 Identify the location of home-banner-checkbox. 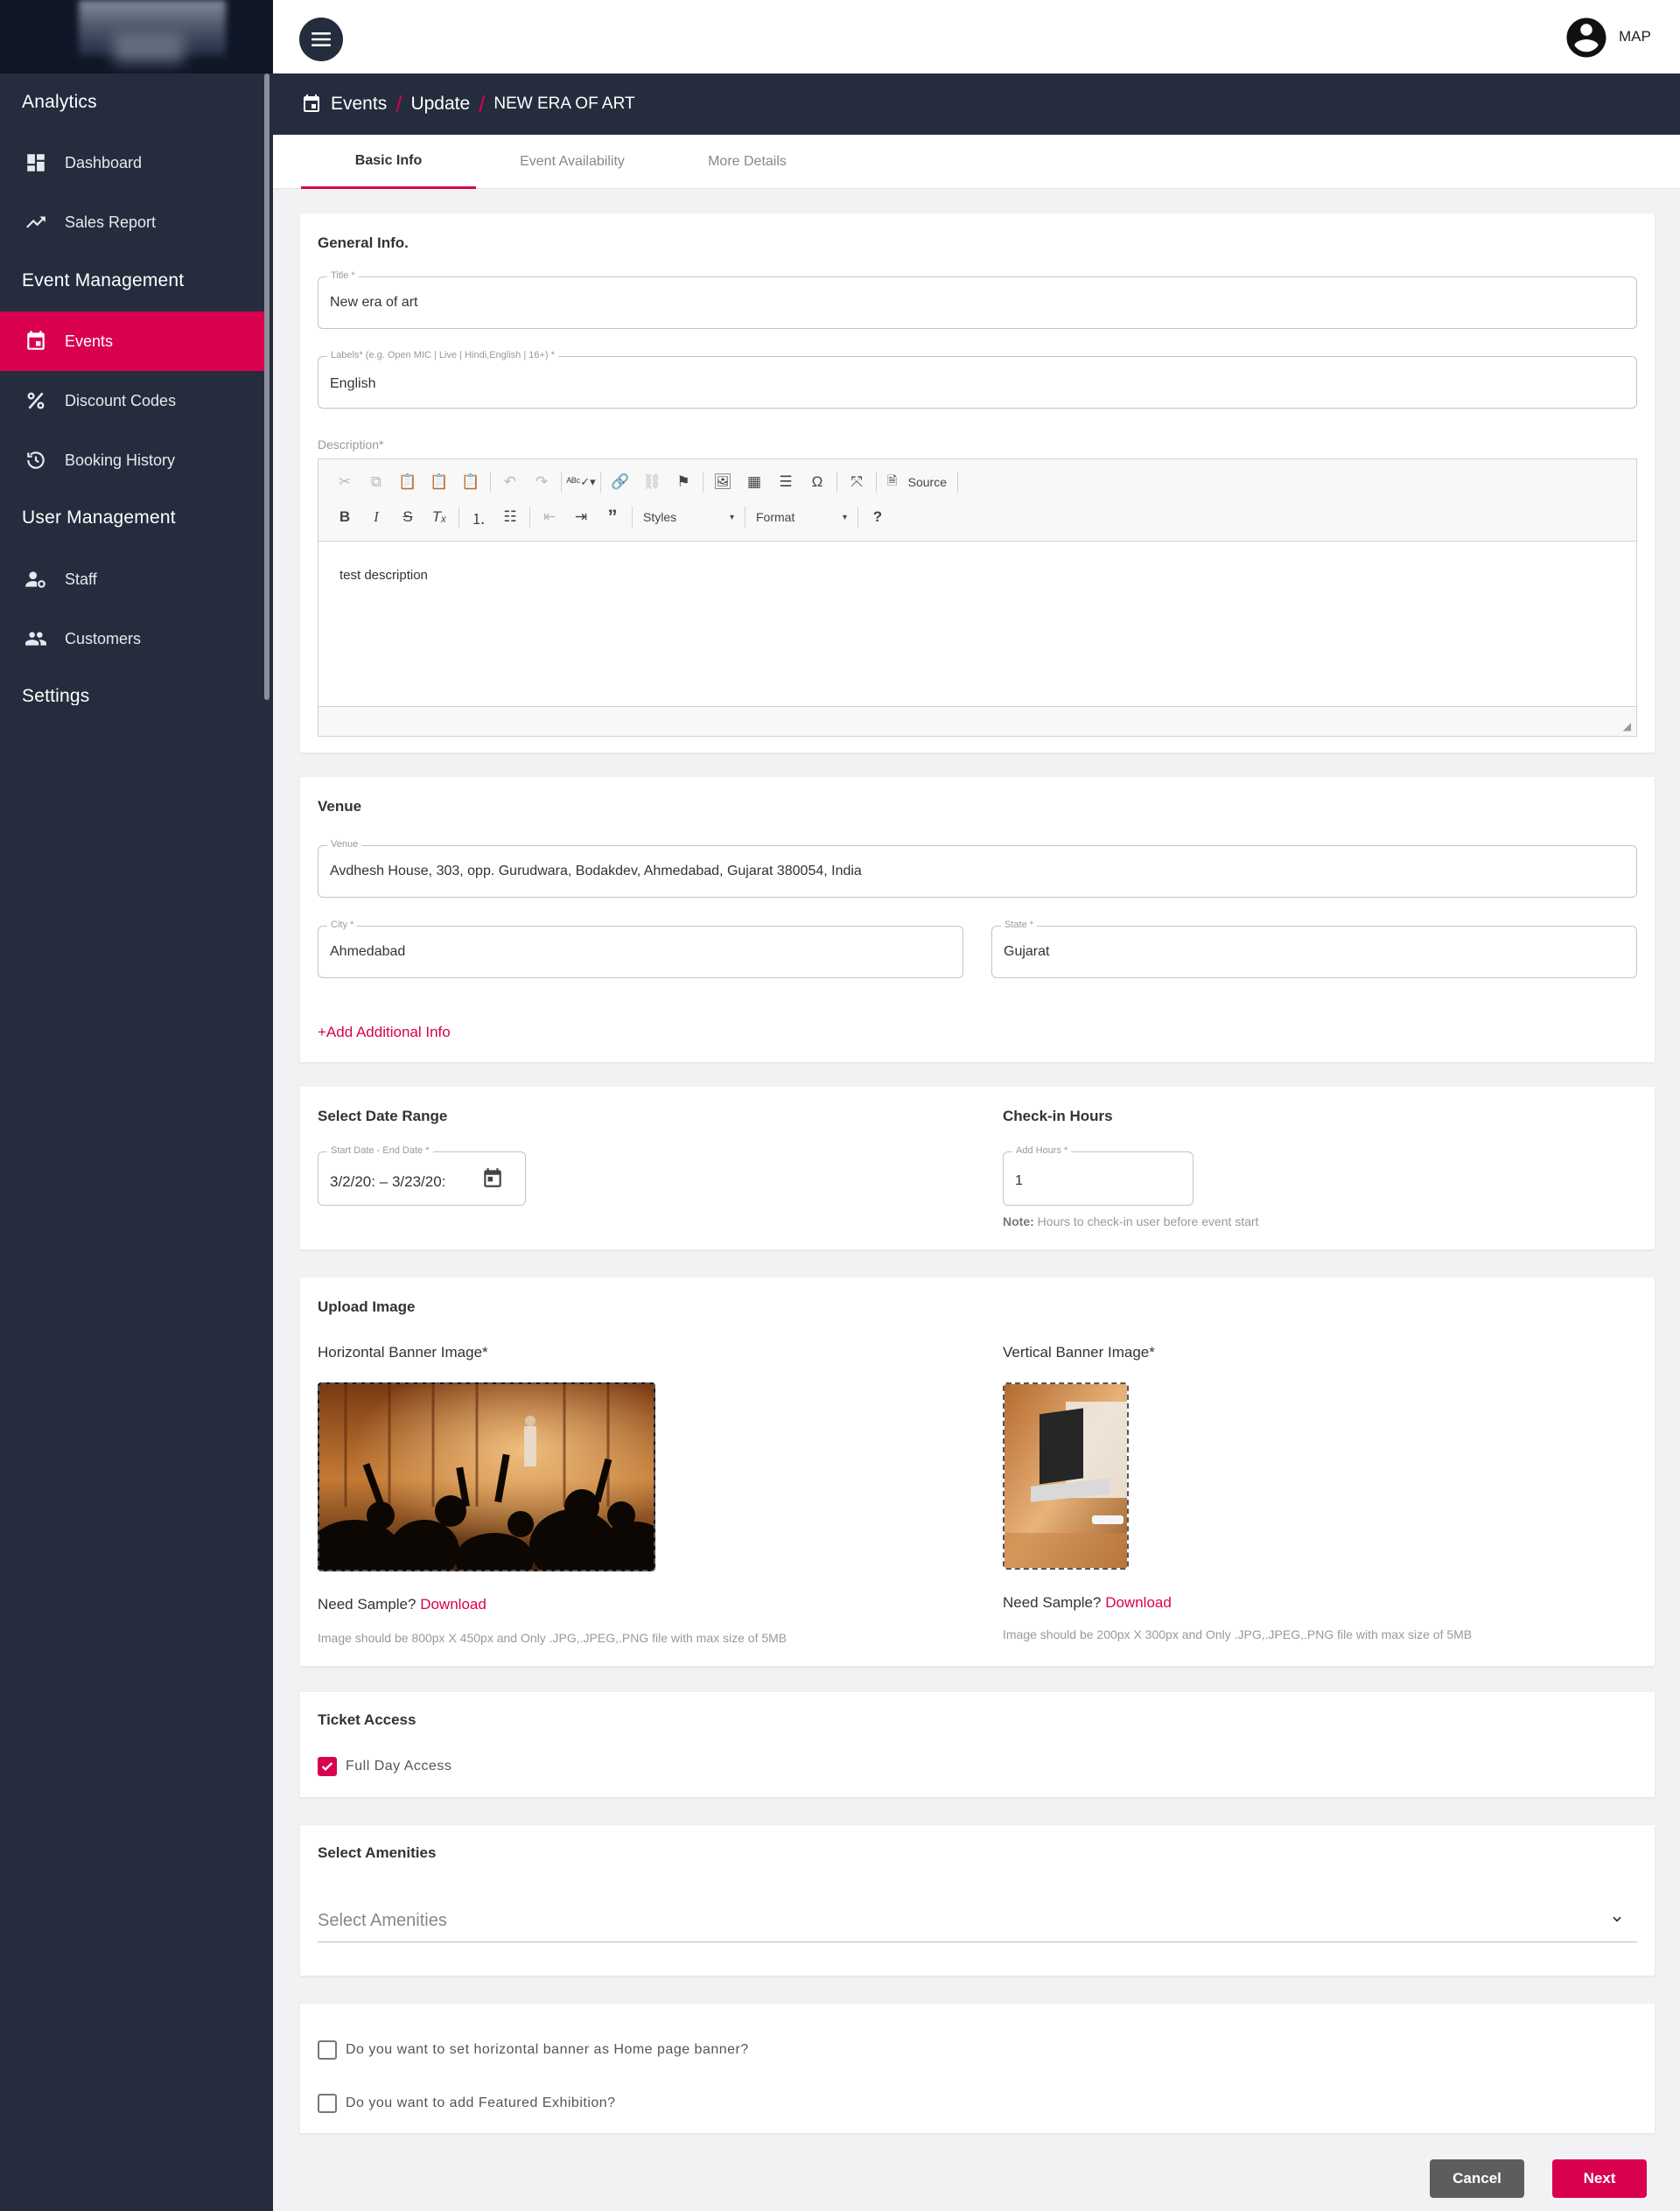
(327, 2050).